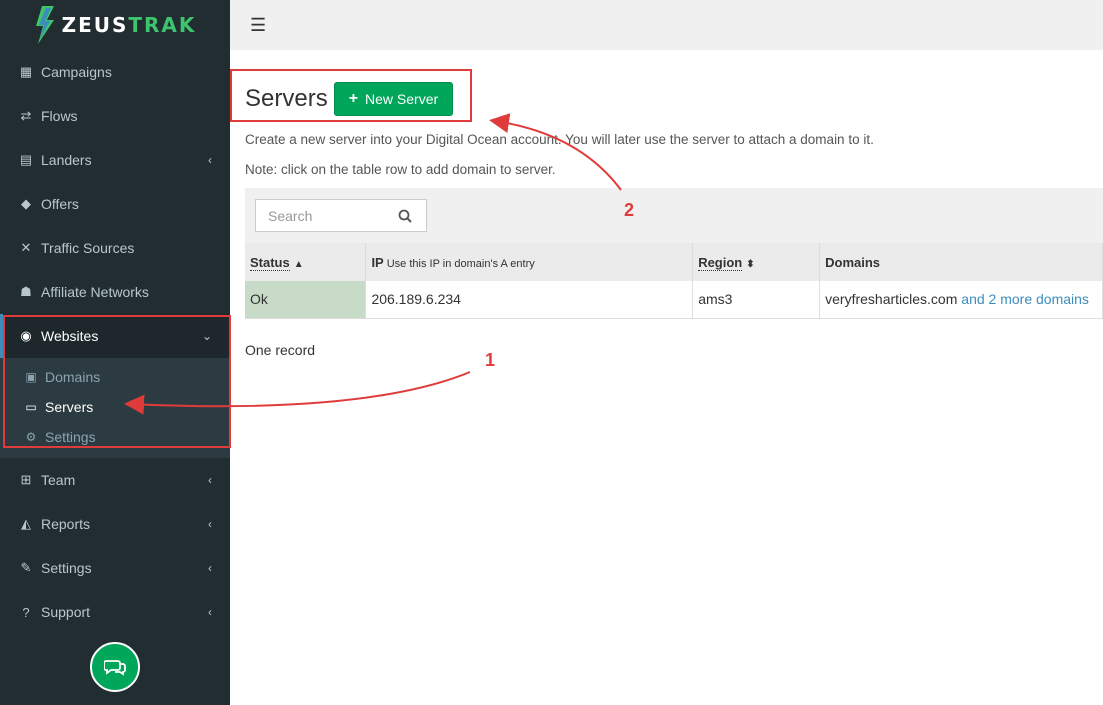  I want to click on column-ip-hint: Use this IP in domain's A entry, so click(460, 263).